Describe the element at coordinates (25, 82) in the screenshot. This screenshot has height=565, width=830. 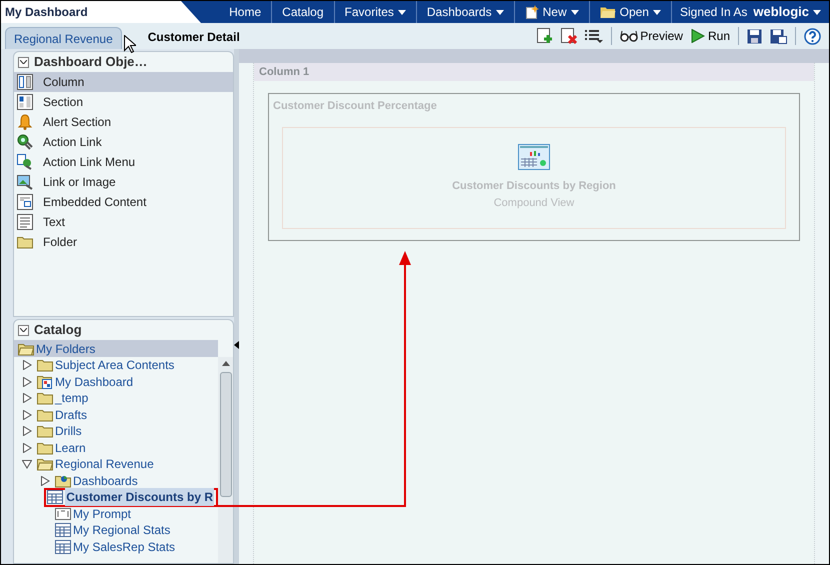
I see `column-icon` at that location.